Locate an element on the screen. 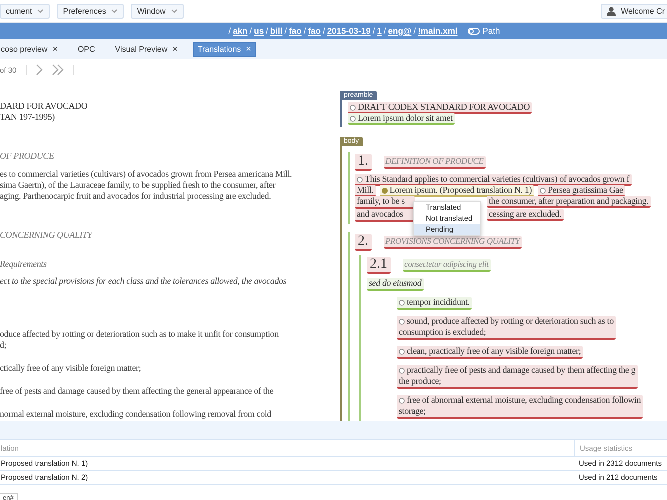 Image resolution: width=667 pixels, height=500 pixels. translation-unit: family, to be s is located at coordinates (385, 202).